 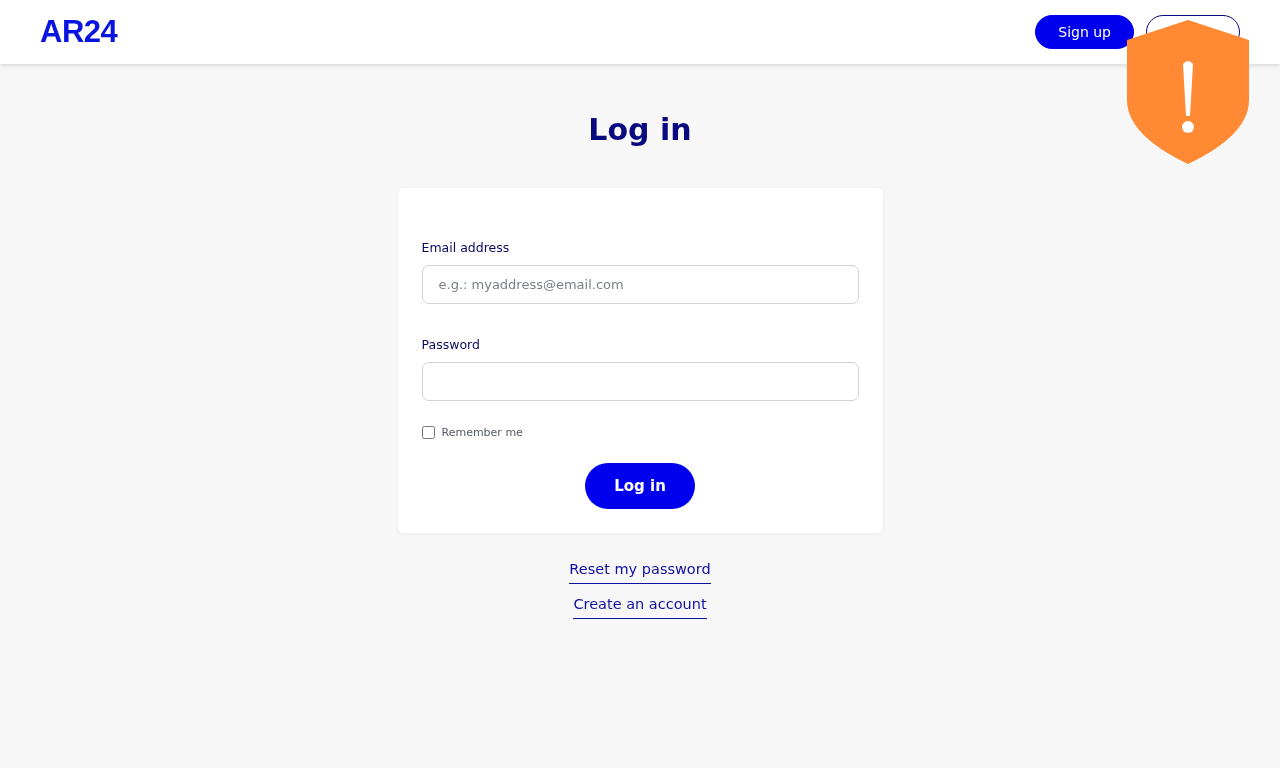 What do you see at coordinates (466, 247) in the screenshot?
I see `field-label: Email address` at bounding box center [466, 247].